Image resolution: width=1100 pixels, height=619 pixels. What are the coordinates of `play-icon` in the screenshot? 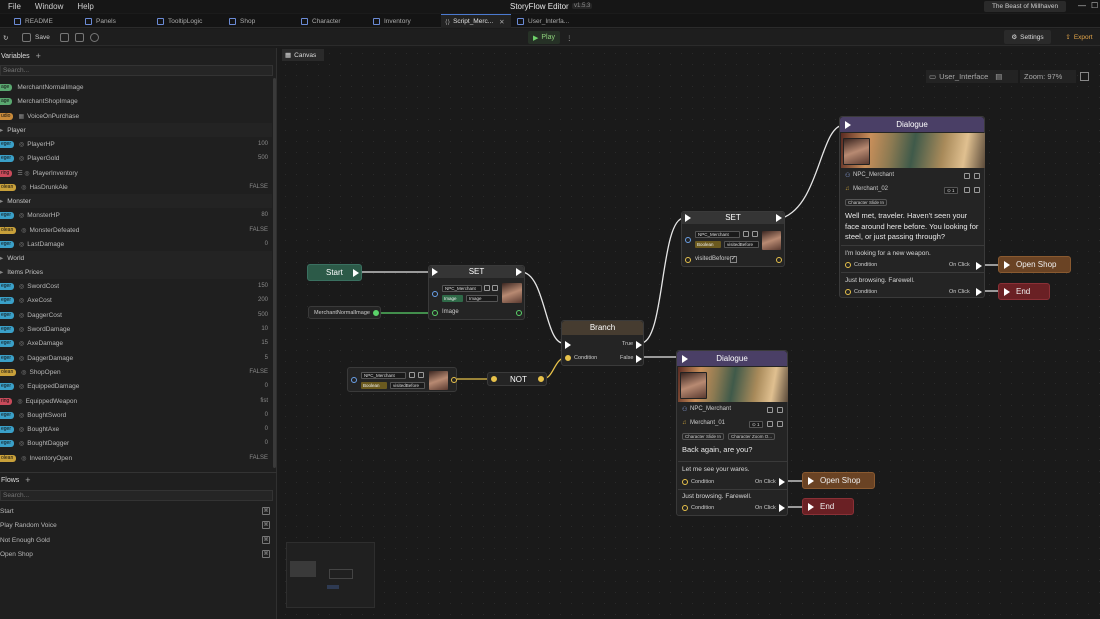 It's located at (780, 424).